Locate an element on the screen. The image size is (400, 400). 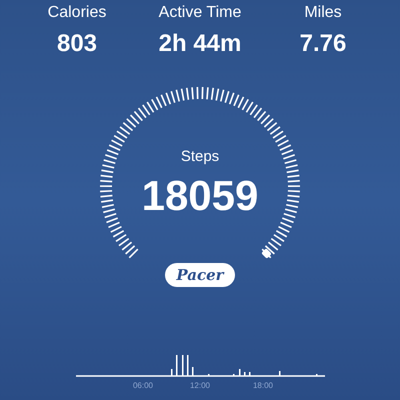
stat-value: 2h 44m is located at coordinates (200, 44).